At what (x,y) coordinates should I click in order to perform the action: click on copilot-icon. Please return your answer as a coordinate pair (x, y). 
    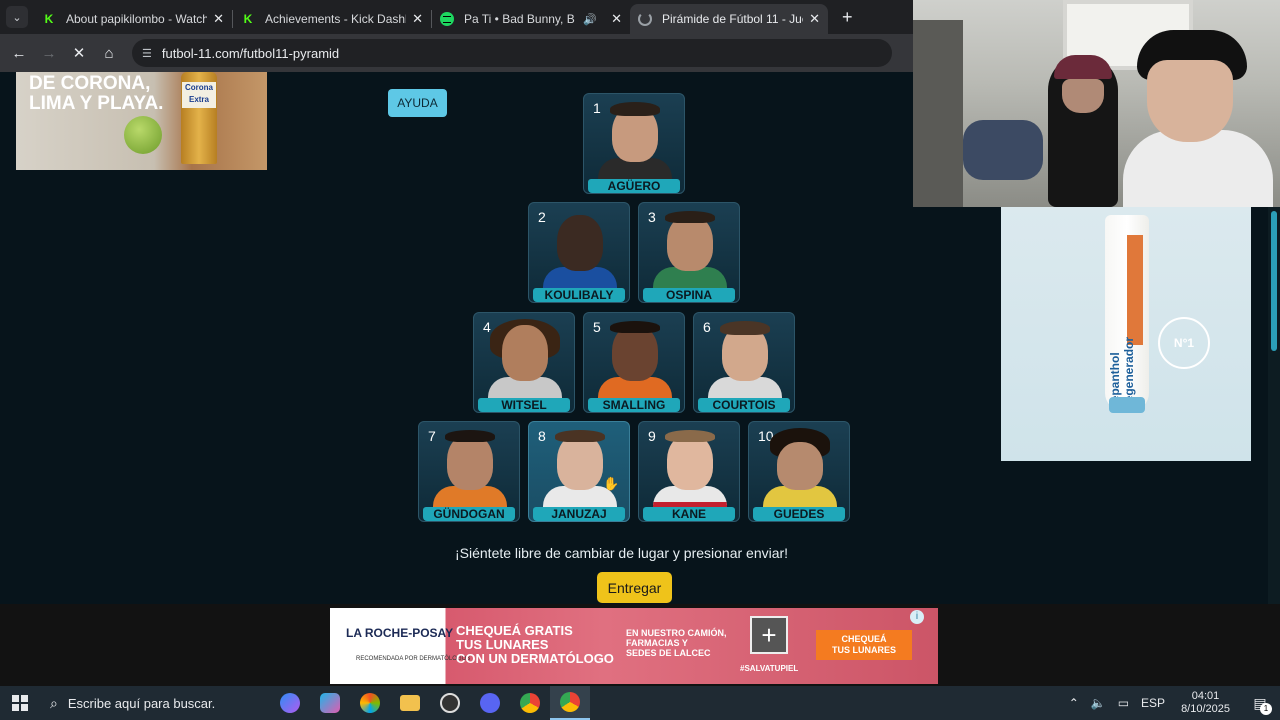
    Looking at the image, I should click on (290, 703).